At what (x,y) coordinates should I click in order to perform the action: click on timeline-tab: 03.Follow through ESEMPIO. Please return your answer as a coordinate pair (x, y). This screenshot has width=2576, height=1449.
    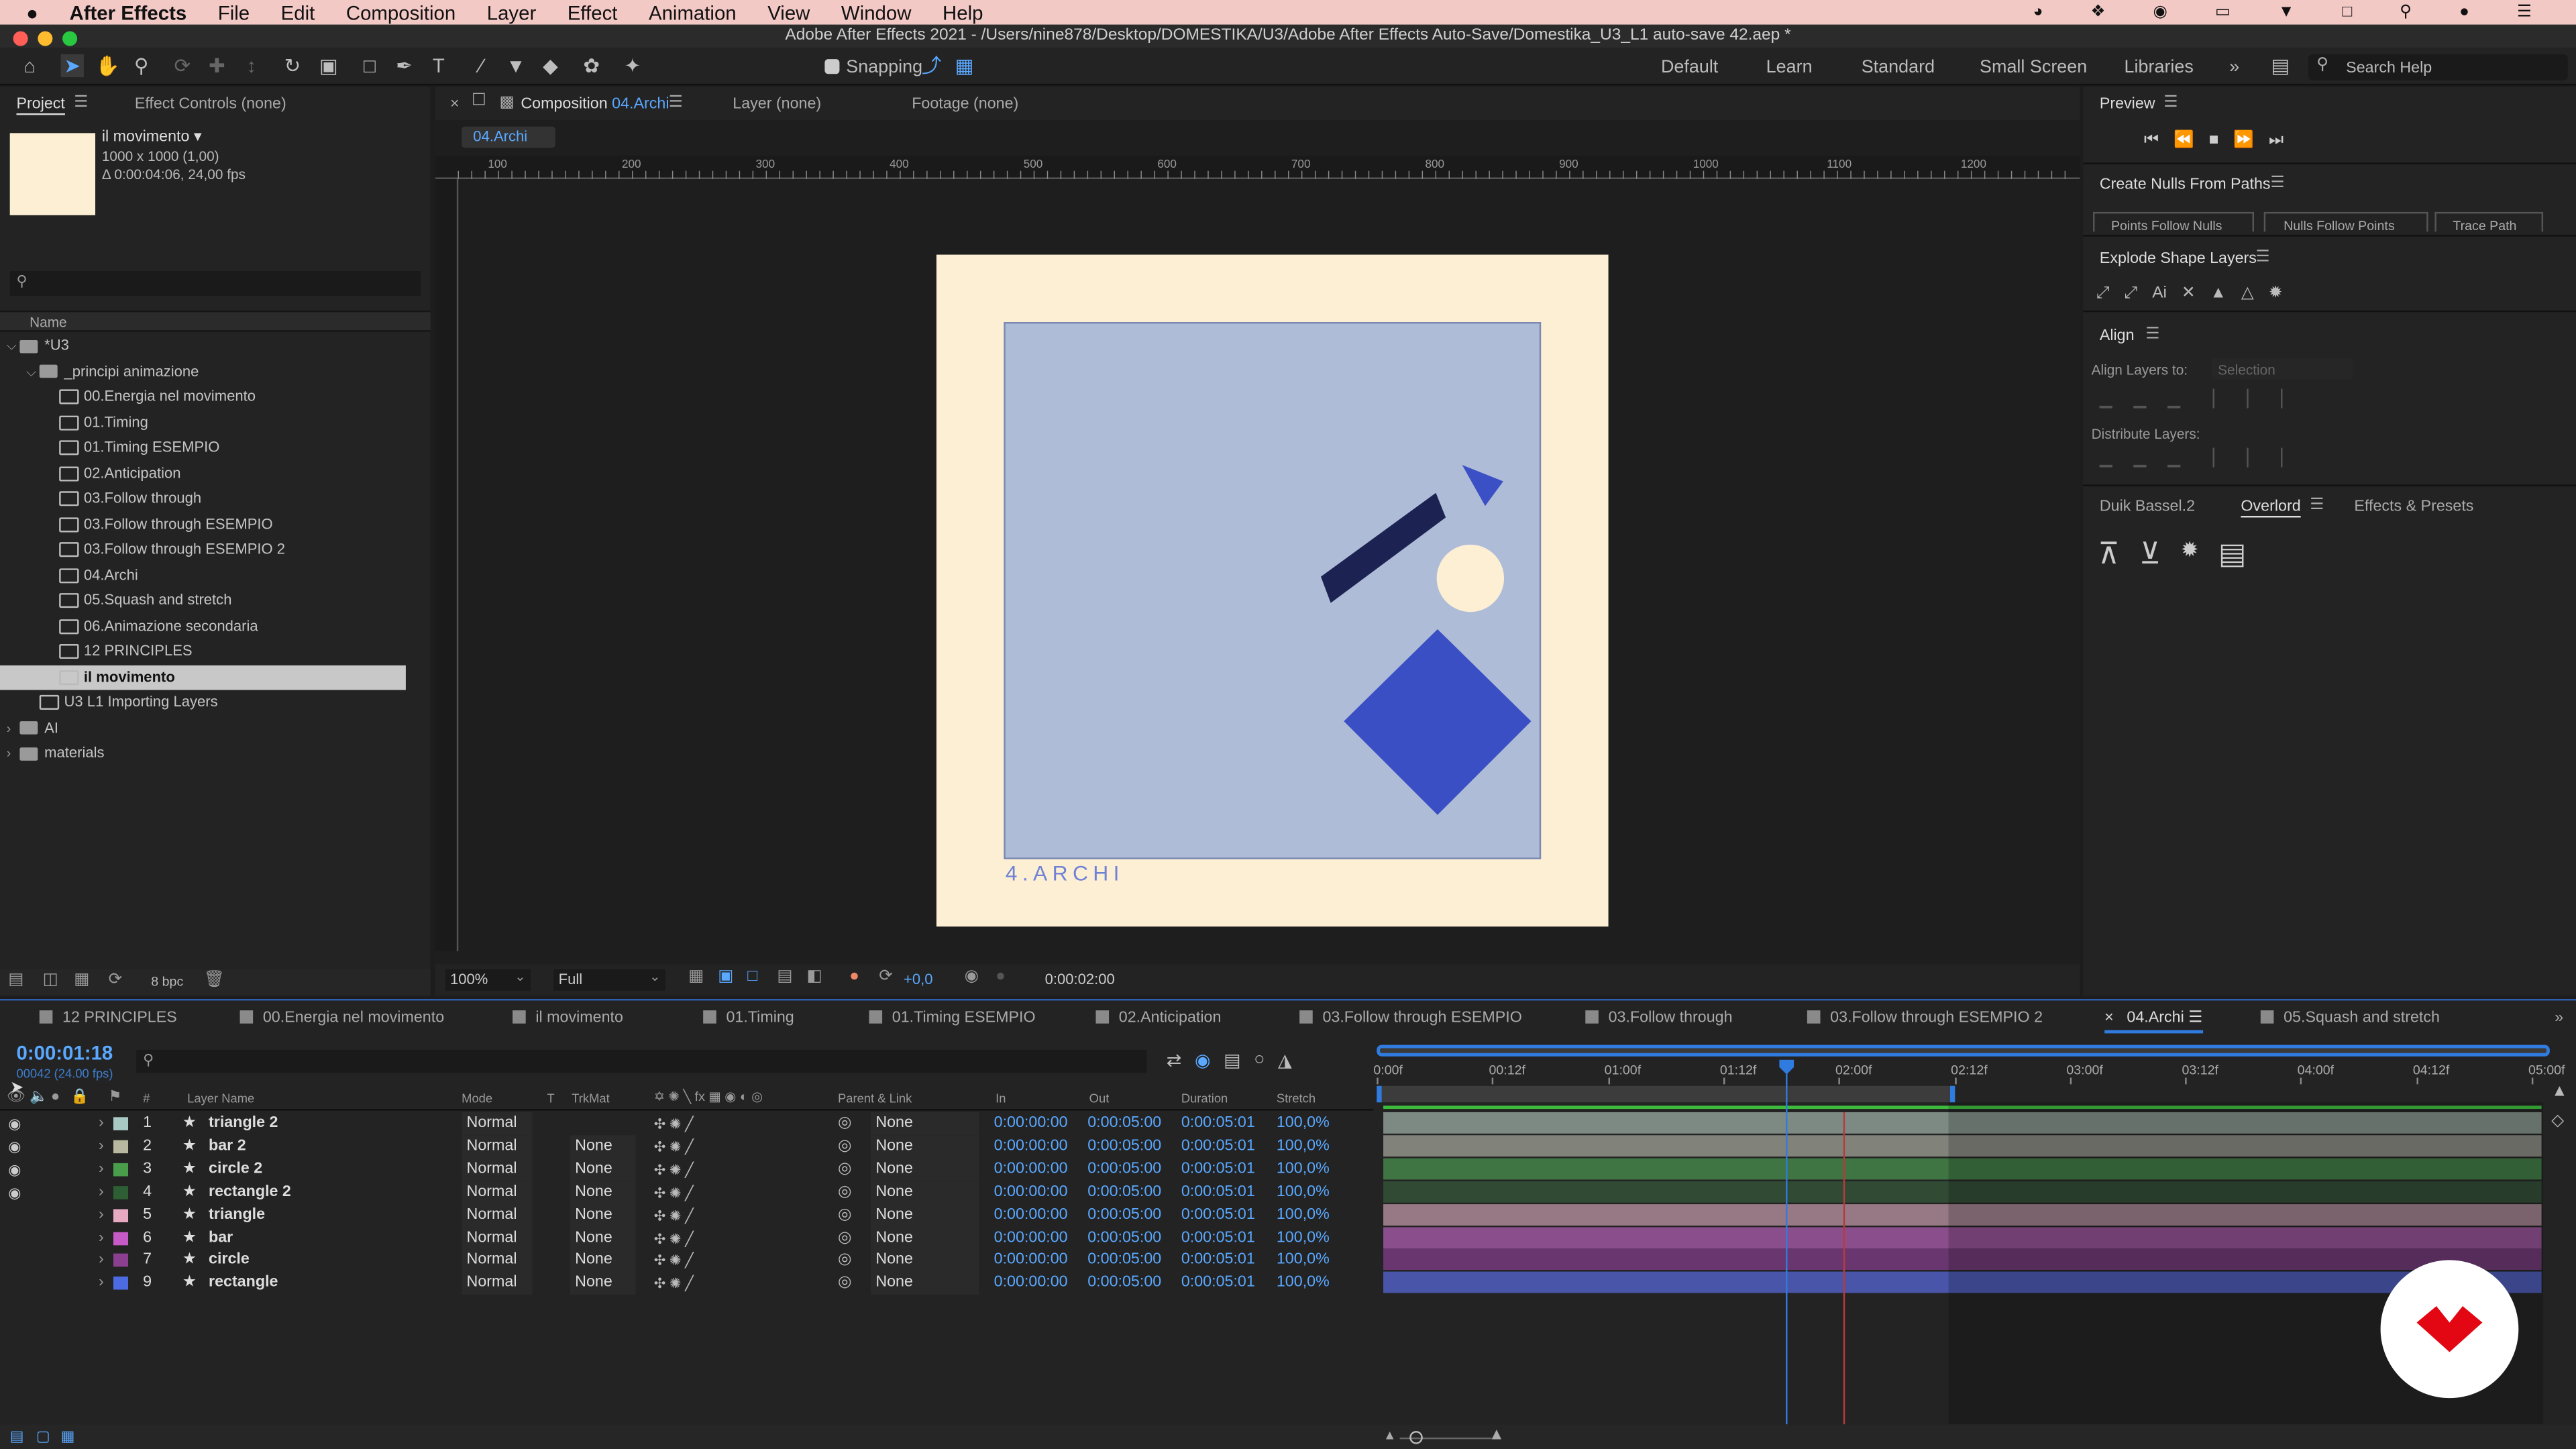
    Looking at the image, I should click on (1410, 1018).